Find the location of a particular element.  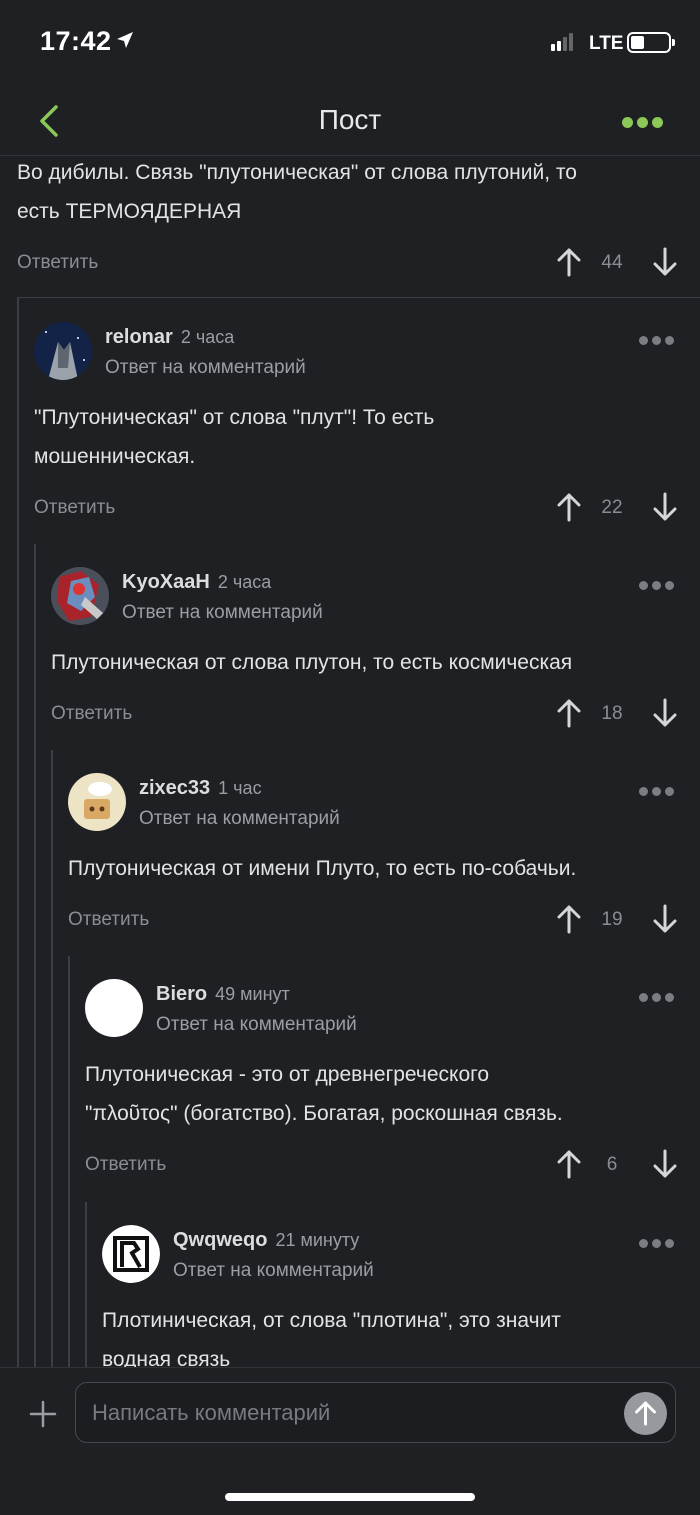

time-ago: 21 минуту is located at coordinates (317, 1240).